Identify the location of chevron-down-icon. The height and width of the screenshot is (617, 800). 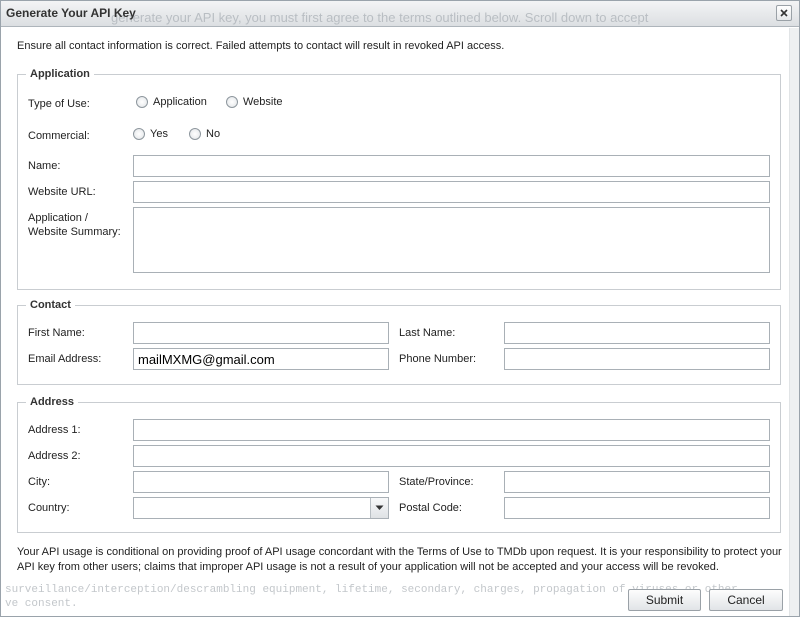
(379, 507).